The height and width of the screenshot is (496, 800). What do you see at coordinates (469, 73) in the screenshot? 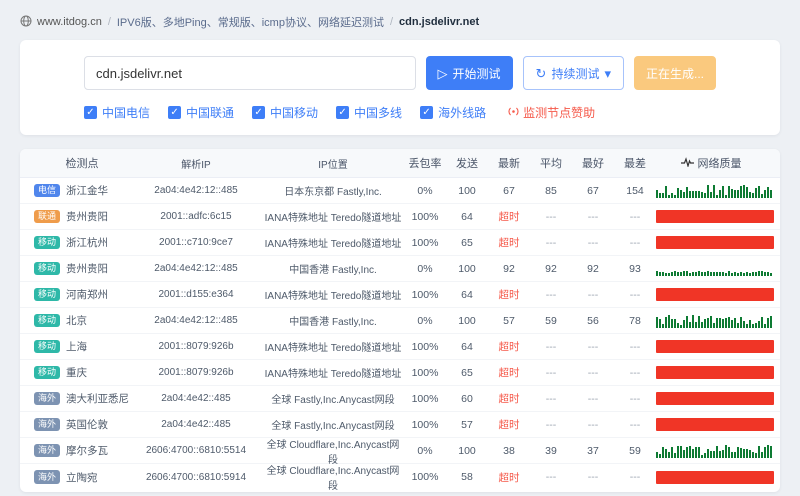
I see `start-test-button: ▷ 开始测试` at bounding box center [469, 73].